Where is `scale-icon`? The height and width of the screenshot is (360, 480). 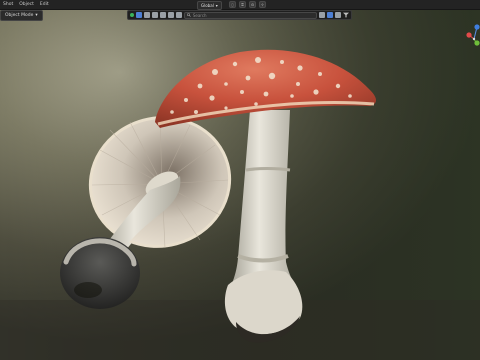 scale-icon is located at coordinates (163, 15).